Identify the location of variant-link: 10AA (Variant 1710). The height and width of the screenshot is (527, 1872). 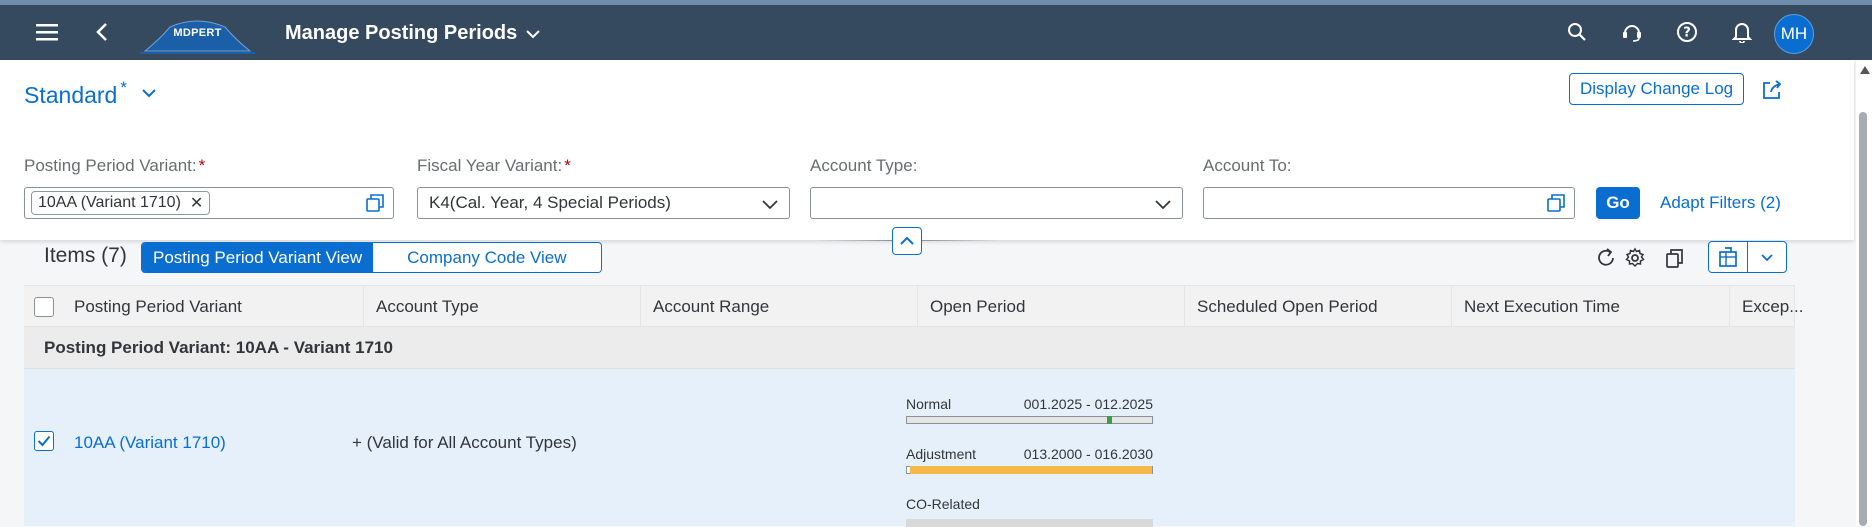
(150, 443).